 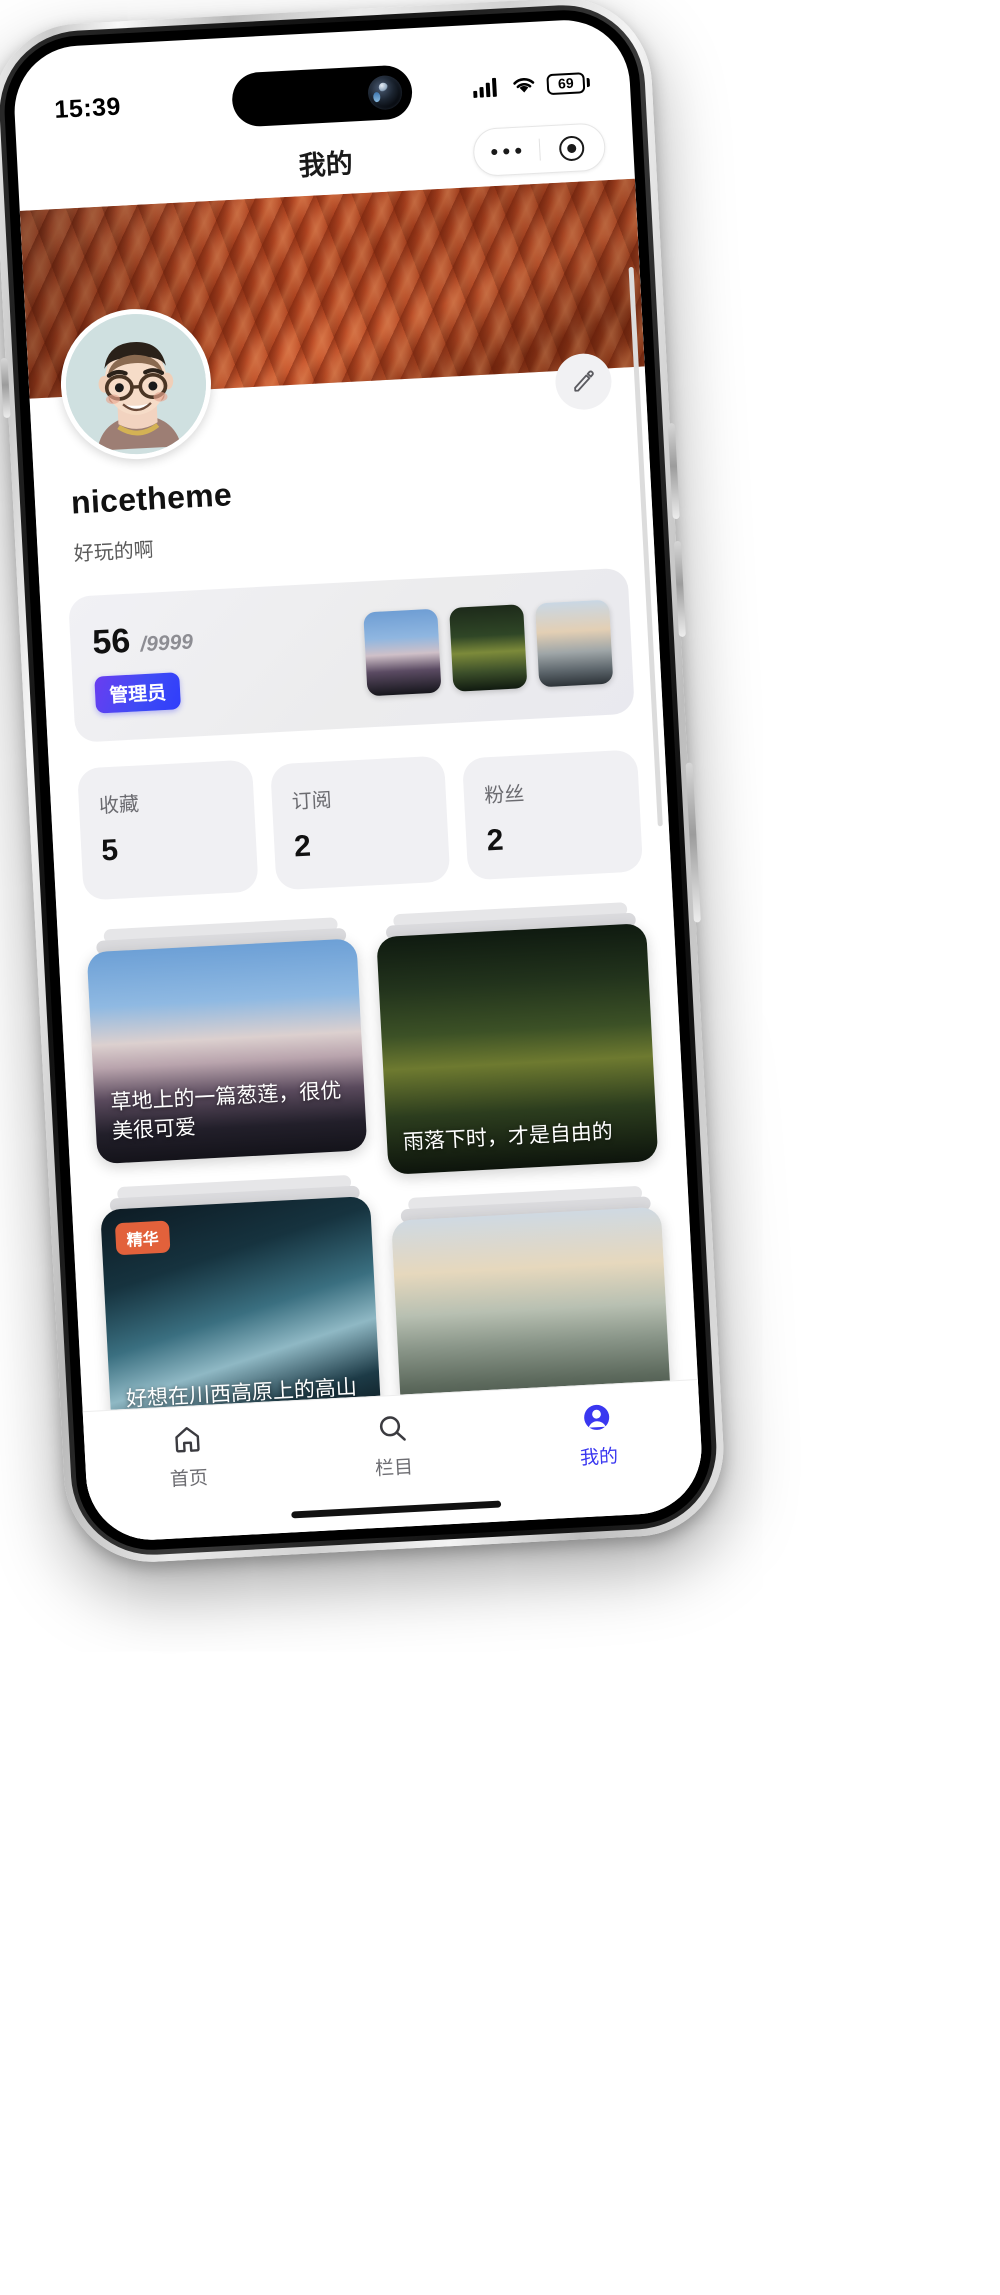 I want to click on avatar, so click(x=136, y=384).